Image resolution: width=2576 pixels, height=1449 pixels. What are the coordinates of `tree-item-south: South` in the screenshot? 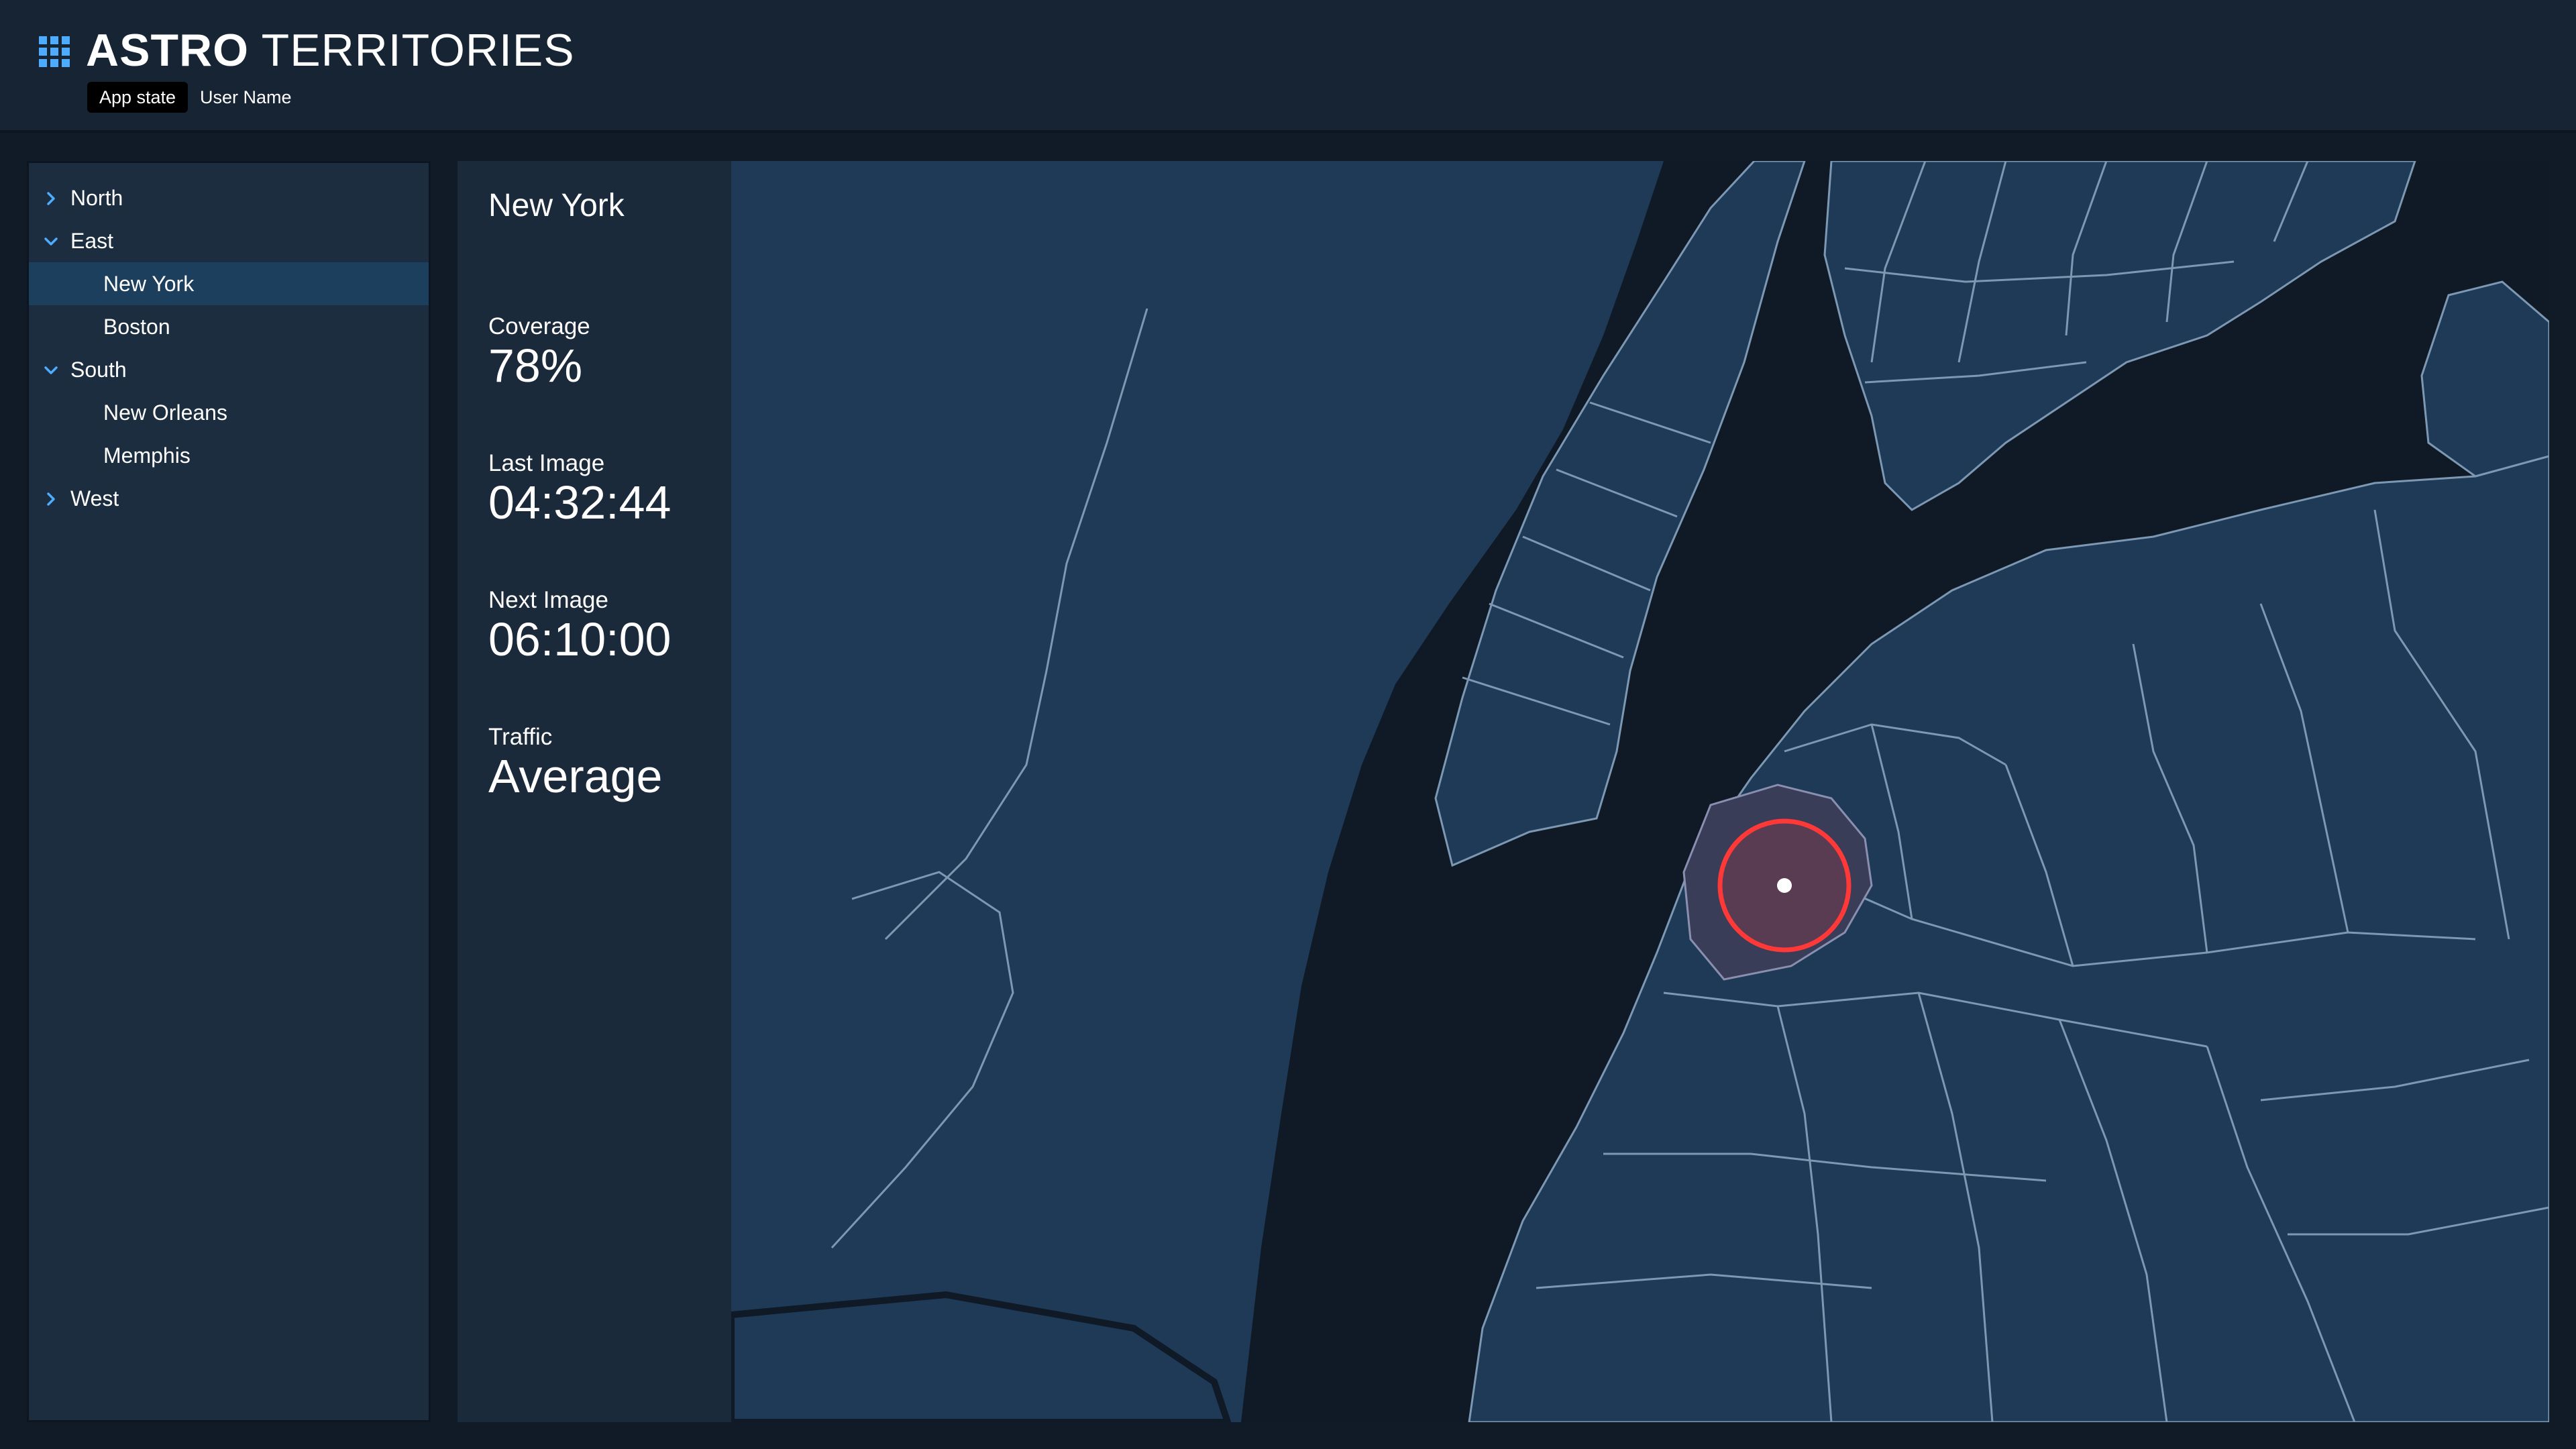 It's located at (229, 369).